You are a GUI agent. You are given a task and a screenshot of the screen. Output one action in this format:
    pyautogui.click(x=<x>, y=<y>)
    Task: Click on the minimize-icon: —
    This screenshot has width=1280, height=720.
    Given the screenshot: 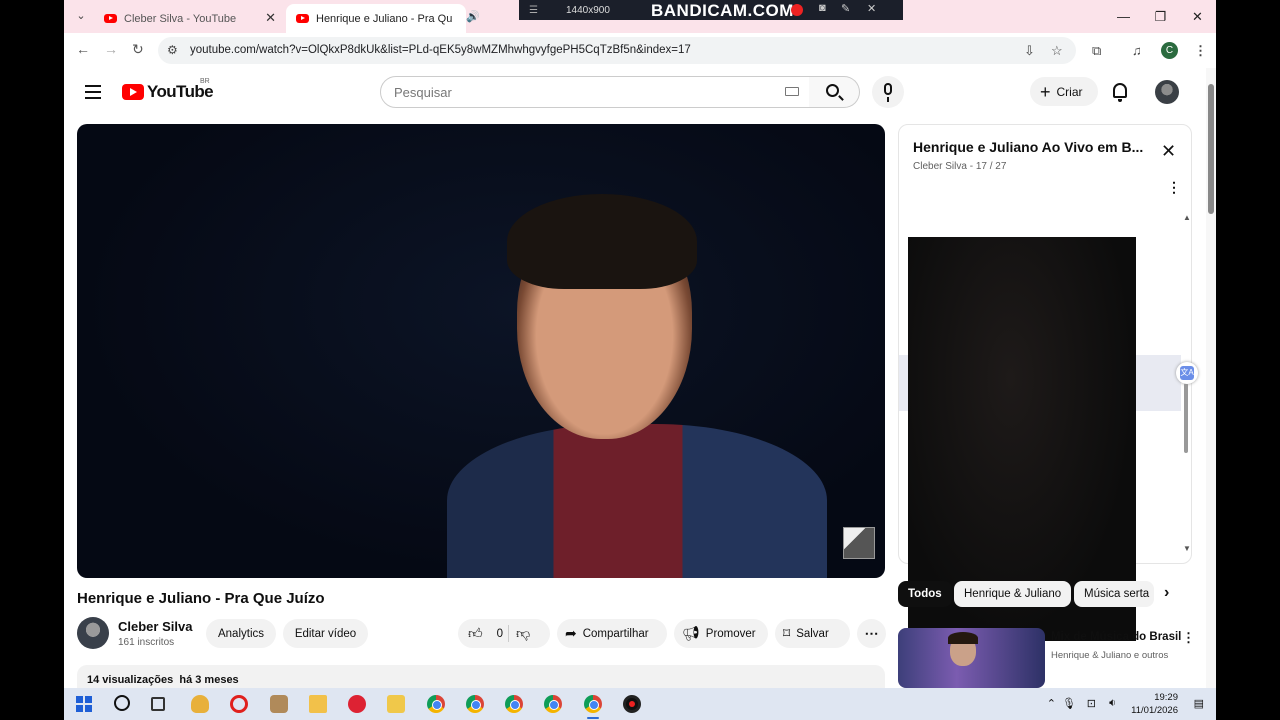 What is the action you would take?
    pyautogui.click(x=1123, y=16)
    